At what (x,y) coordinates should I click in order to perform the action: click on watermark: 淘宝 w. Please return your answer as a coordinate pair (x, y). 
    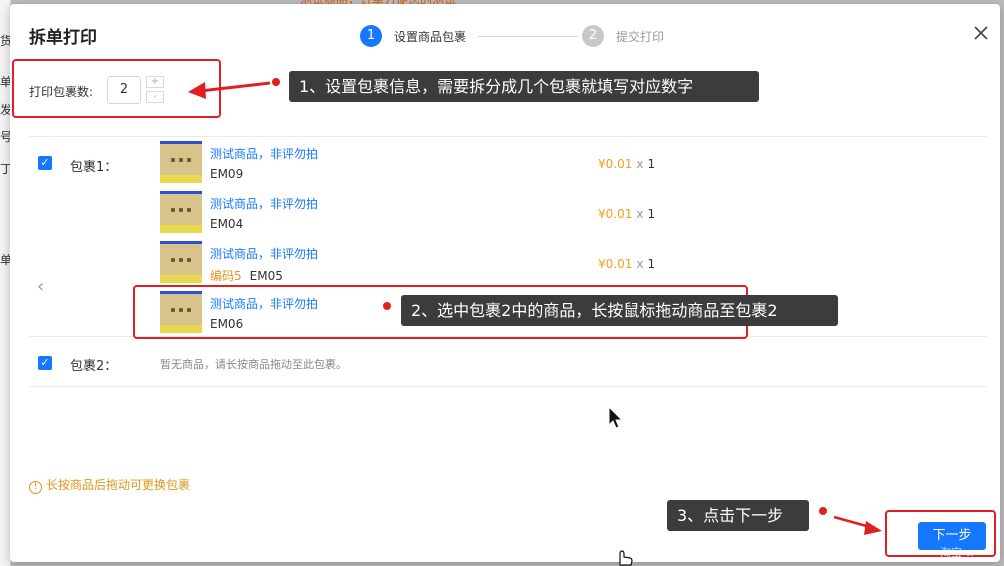
    Looking at the image, I should click on (957, 552).